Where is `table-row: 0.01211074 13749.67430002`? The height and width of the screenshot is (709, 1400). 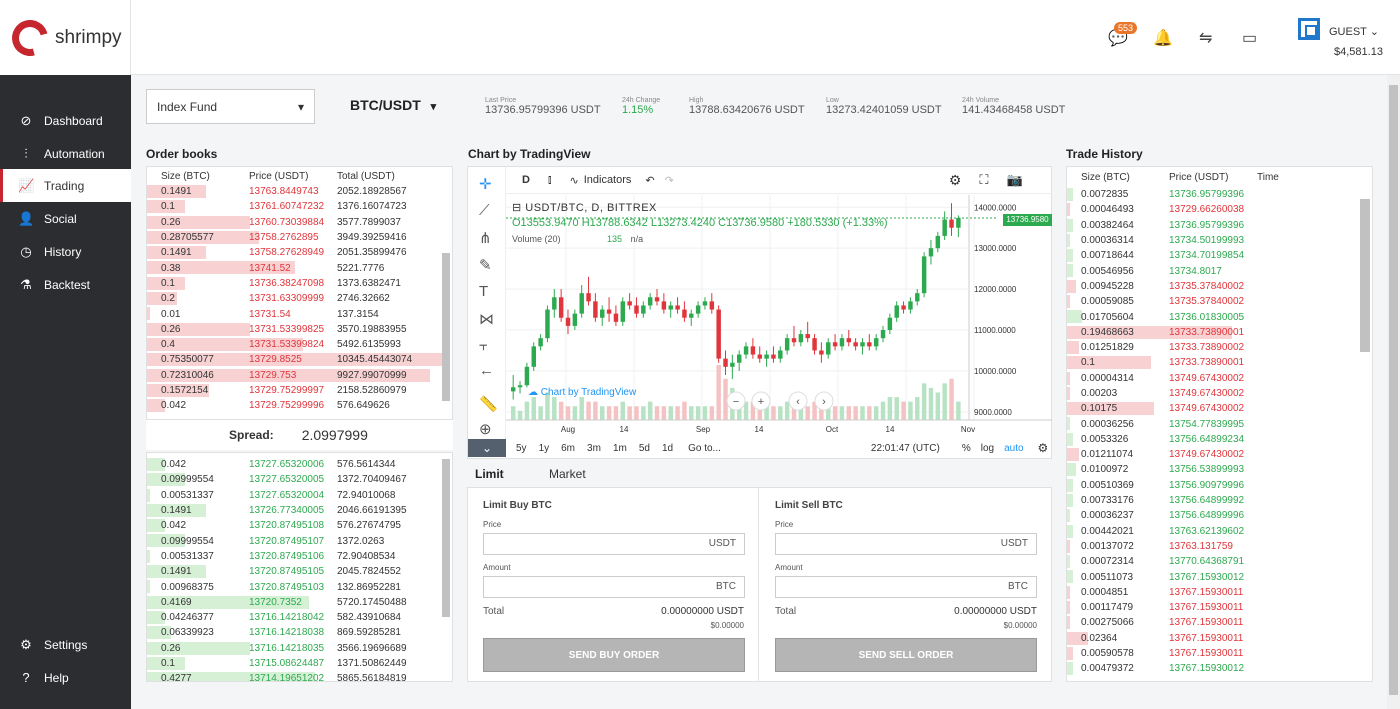
table-row: 0.01211074 13749.67430002 is located at coordinates (1219, 454).